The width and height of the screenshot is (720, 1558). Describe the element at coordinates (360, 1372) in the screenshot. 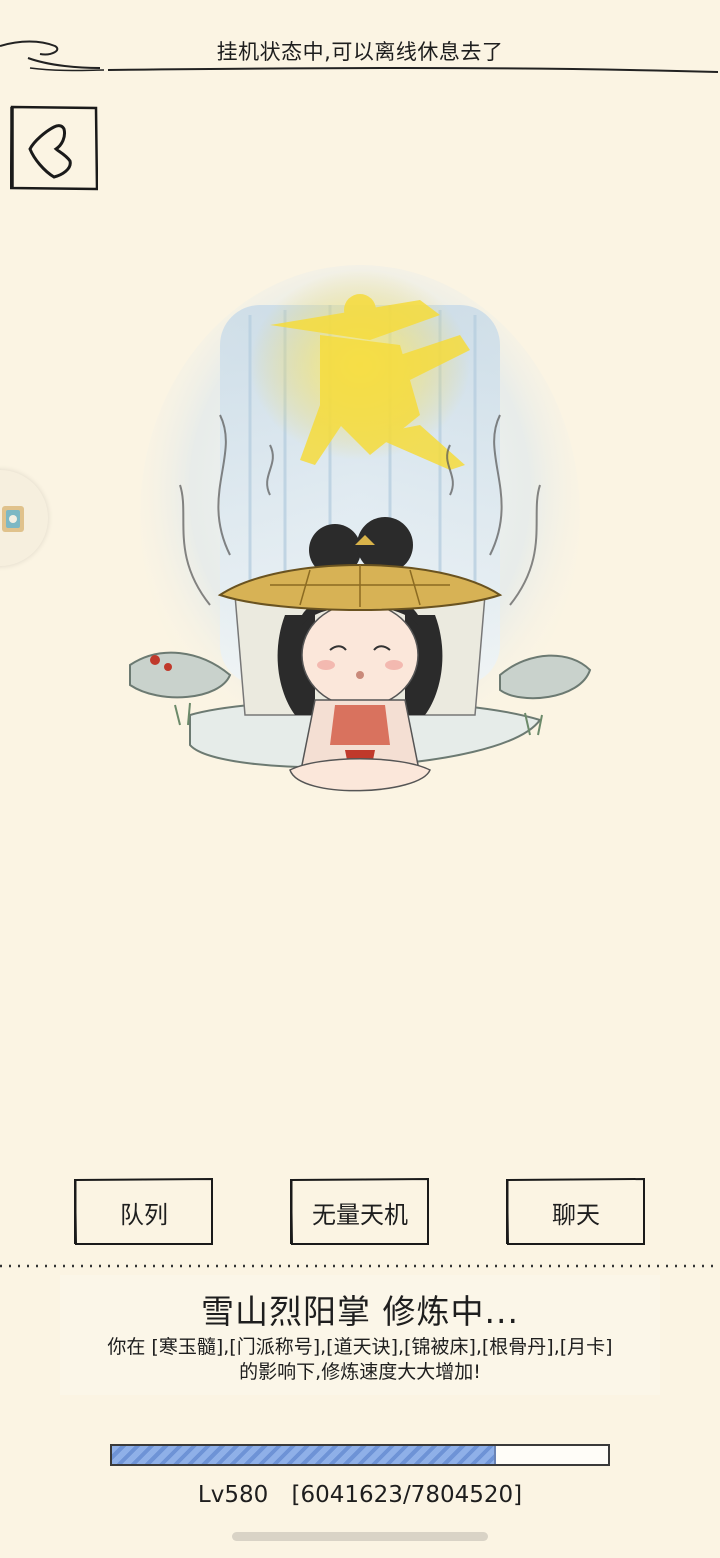

I see `training-bonus-line-2: 的影响下,修炼速度大大增加!` at that location.